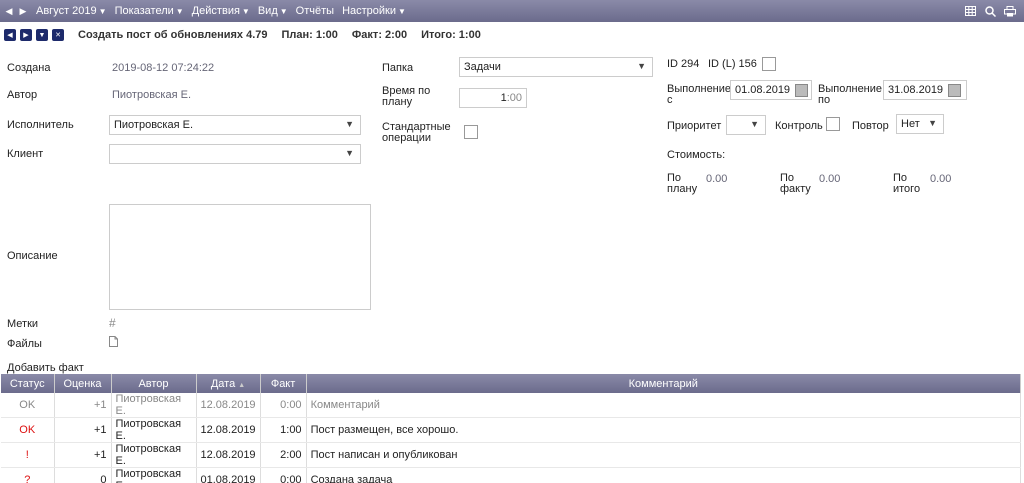 The image size is (1024, 483). I want to click on id-label: ID 294, so click(683, 64).